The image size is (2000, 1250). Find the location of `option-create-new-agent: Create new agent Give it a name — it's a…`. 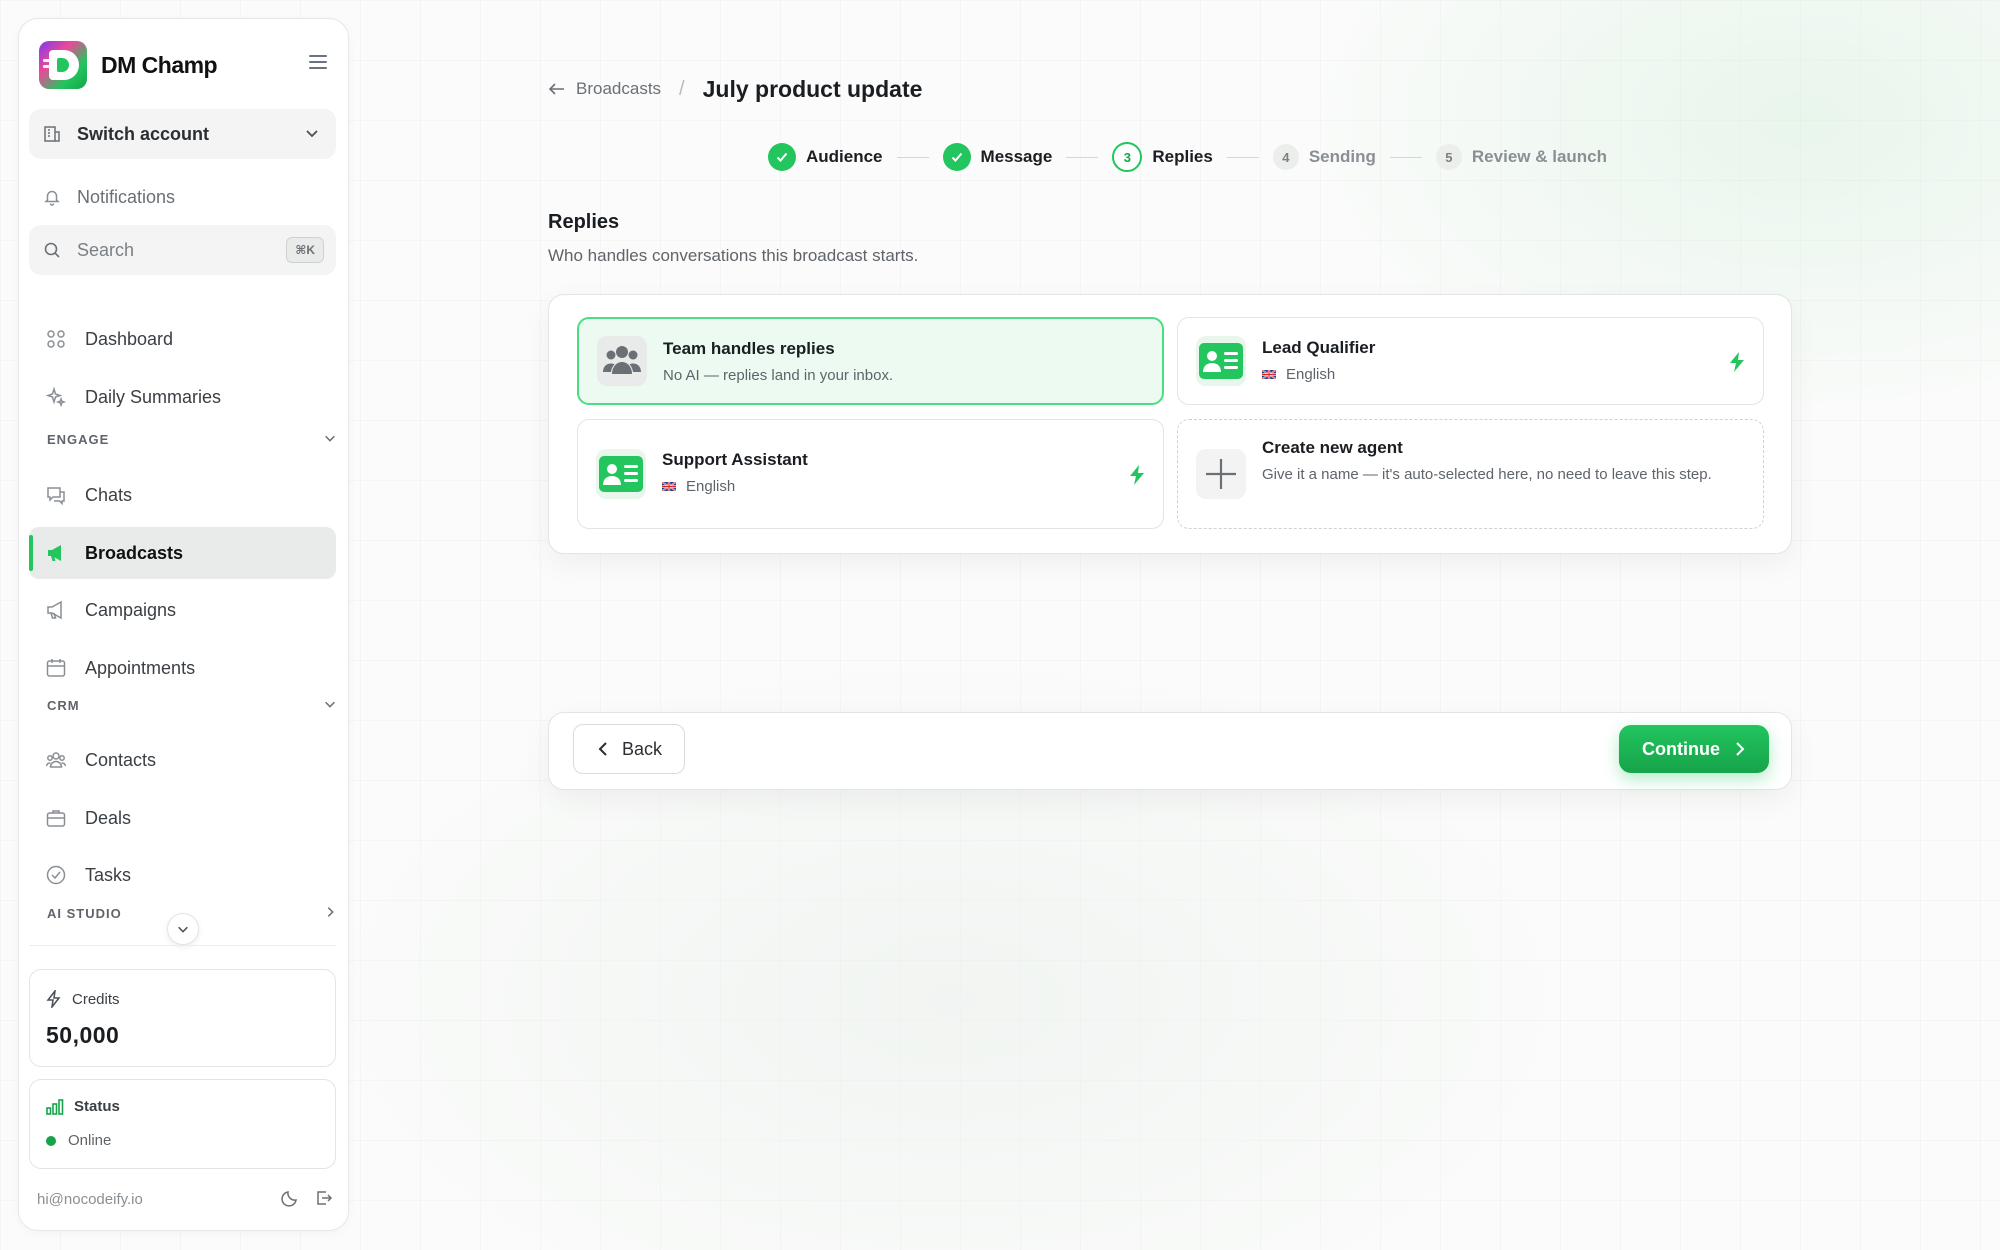

option-create-new-agent: Create new agent Give it a name — it's a… is located at coordinates (1470, 474).